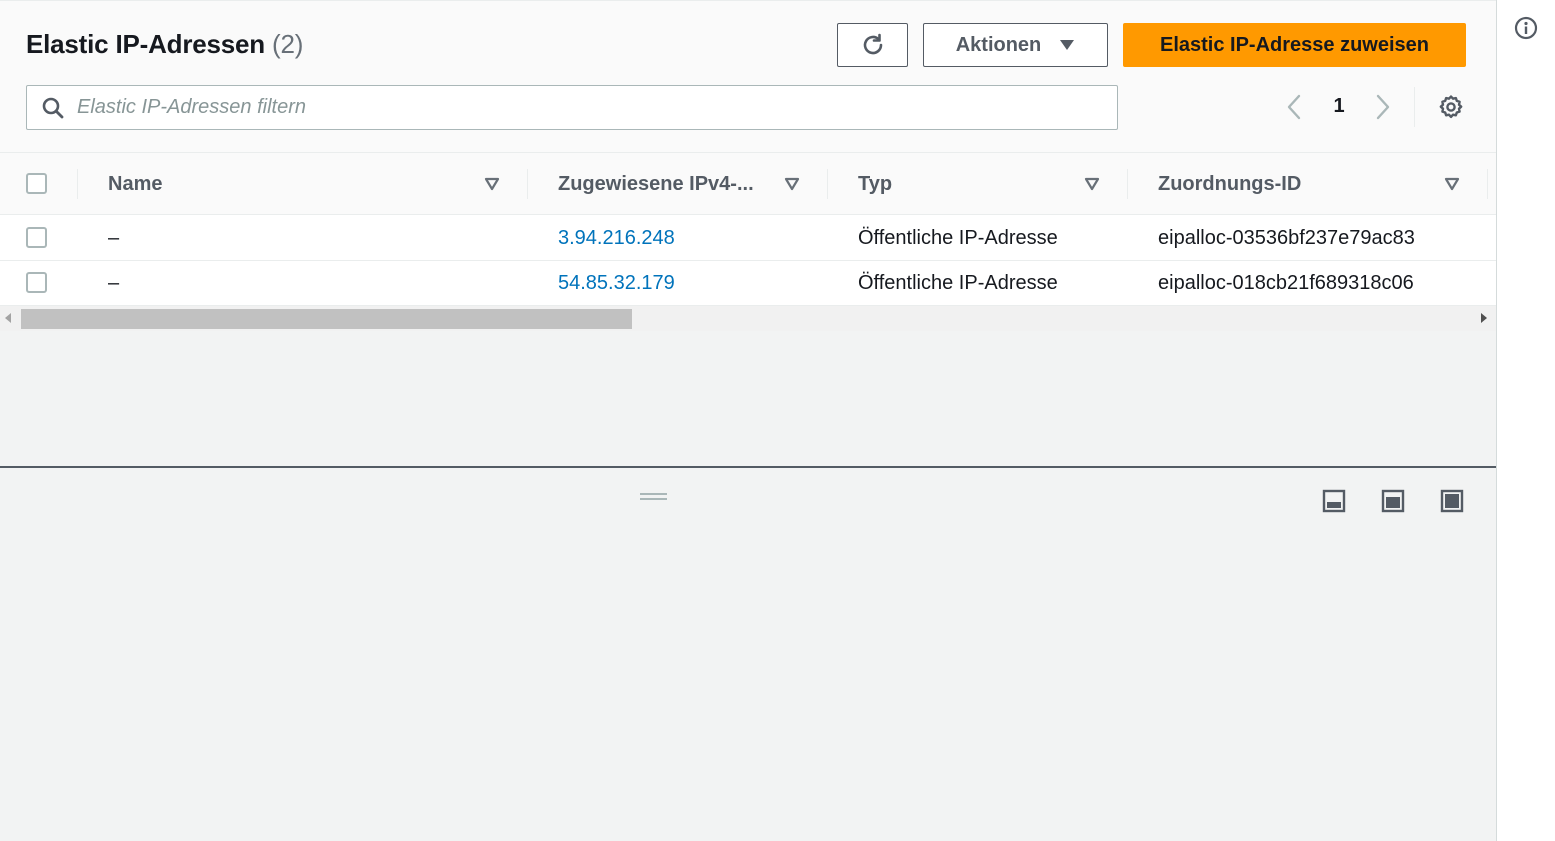 This screenshot has height=841, width=1555. I want to click on pagination-prev-icon, so click(1294, 107).